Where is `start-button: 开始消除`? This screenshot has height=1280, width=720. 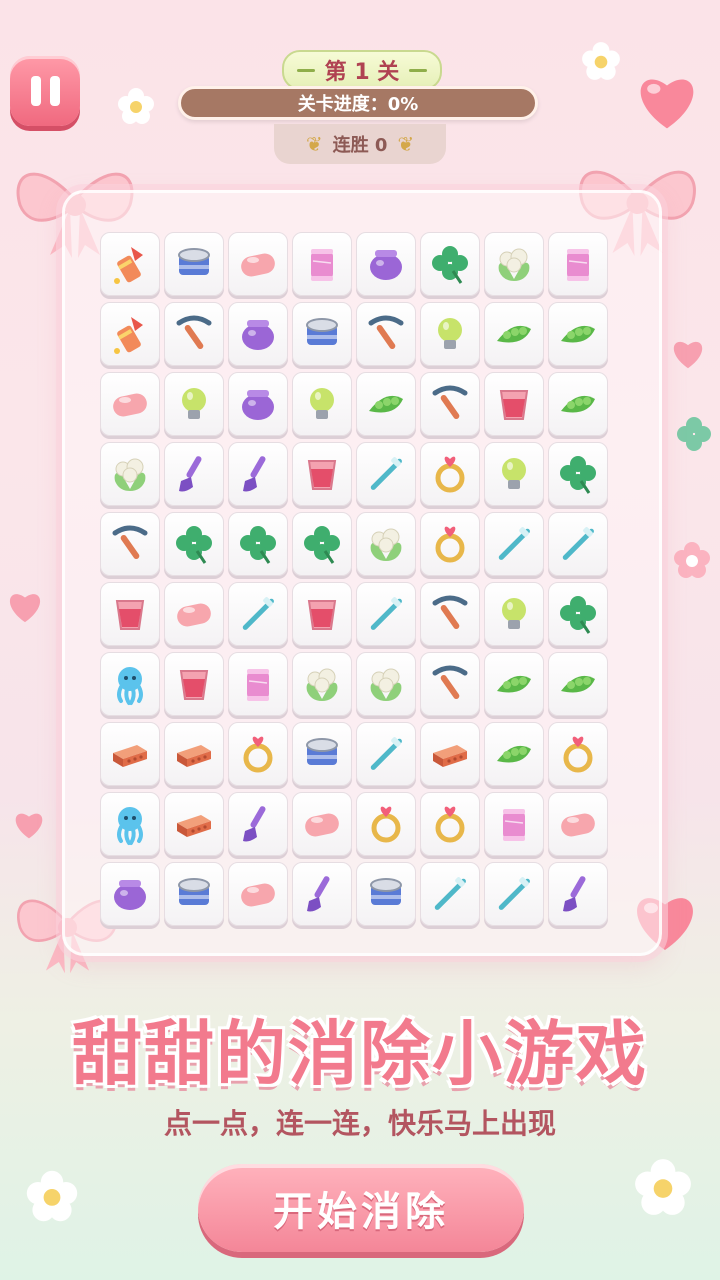 start-button: 开始消除 is located at coordinates (361, 1208).